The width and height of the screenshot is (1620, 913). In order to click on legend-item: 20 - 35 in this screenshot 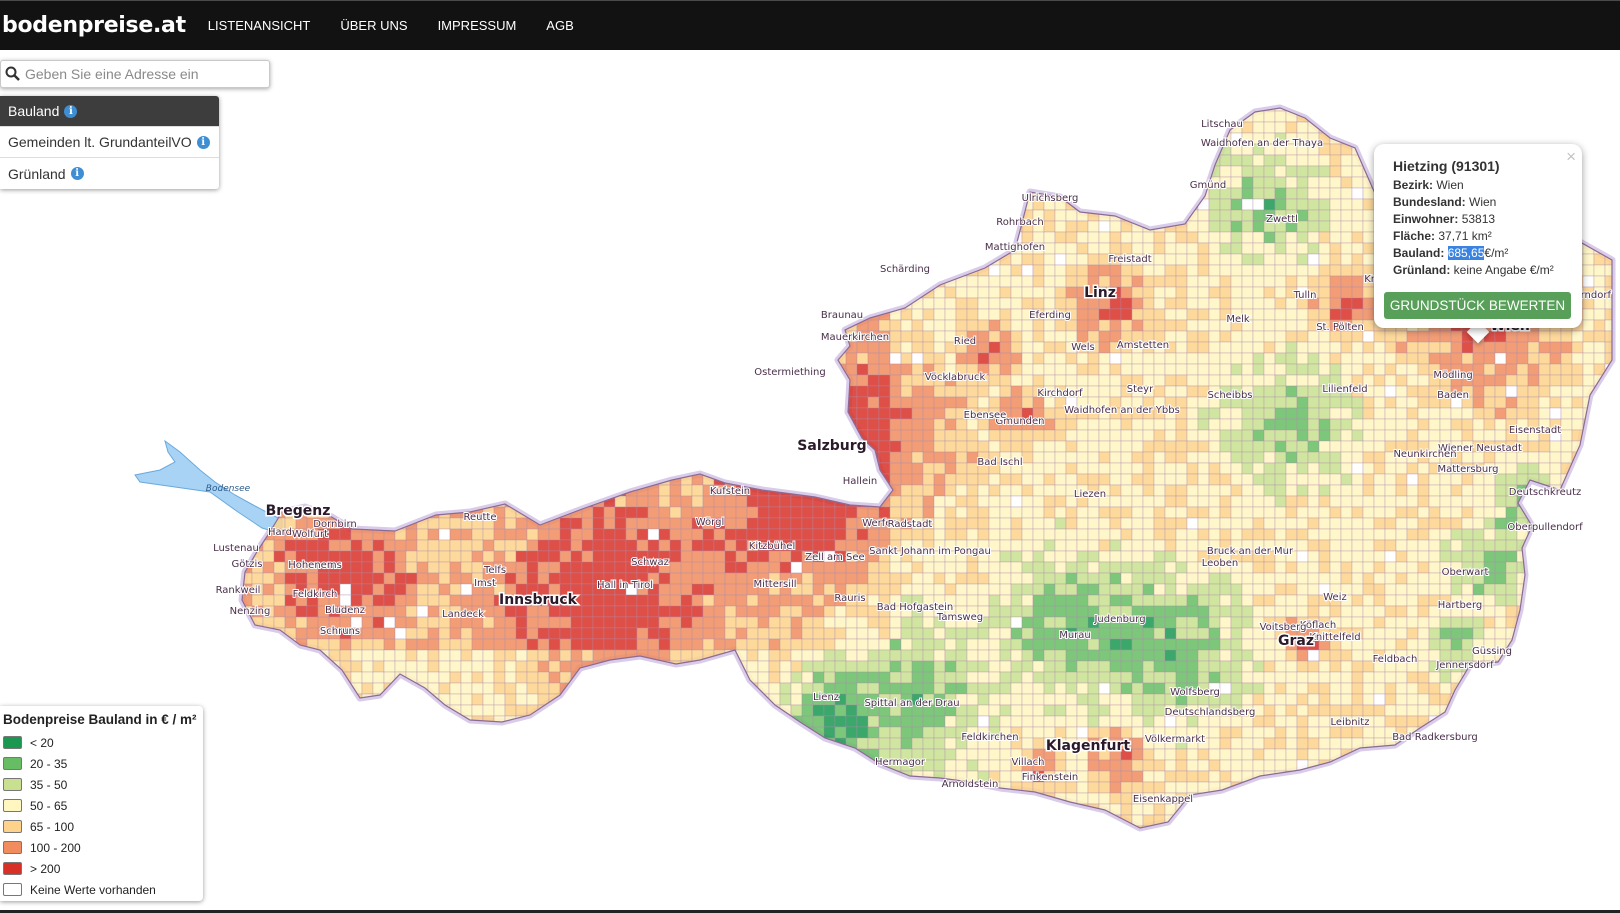, I will do `click(103, 763)`.